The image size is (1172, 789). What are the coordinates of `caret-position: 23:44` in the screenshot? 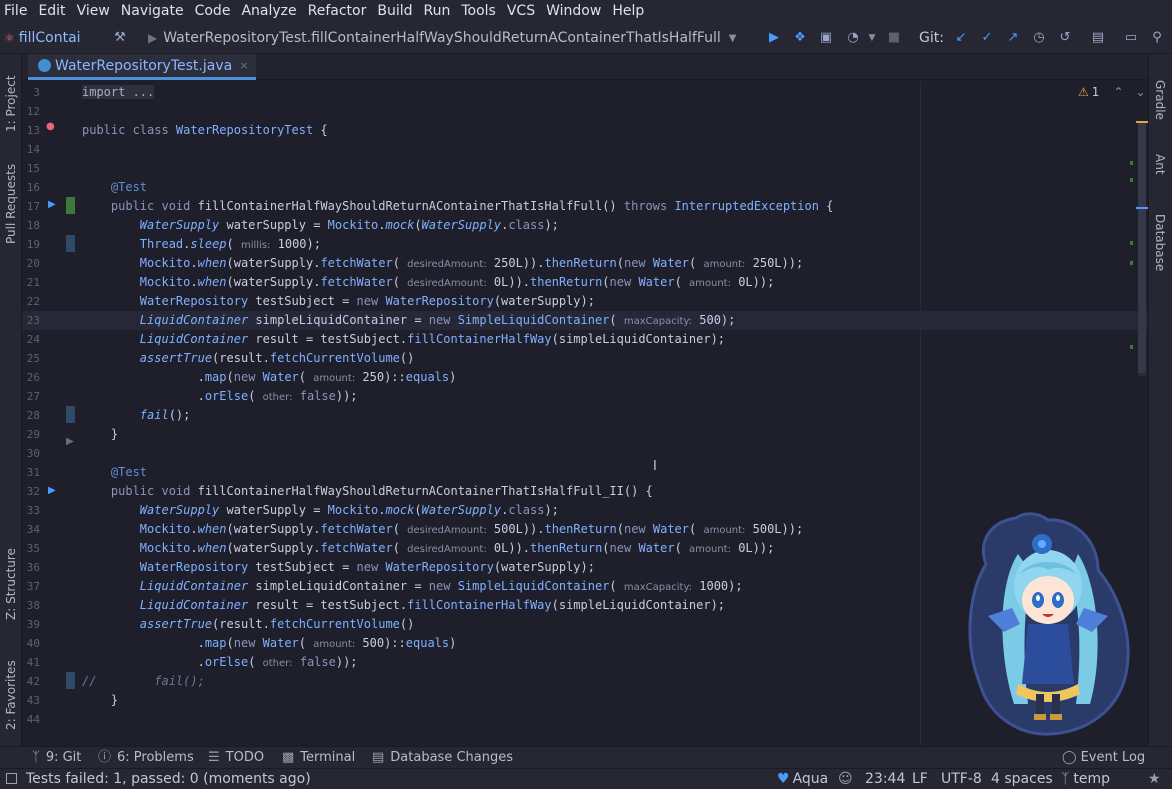 It's located at (885, 779).